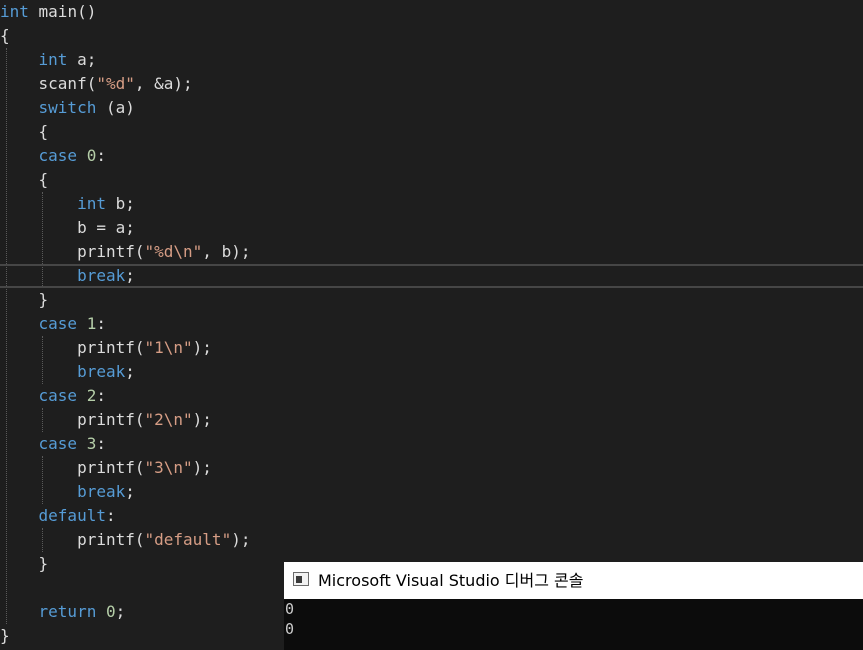  What do you see at coordinates (431, 396) in the screenshot?
I see `code-line: case 2:` at bounding box center [431, 396].